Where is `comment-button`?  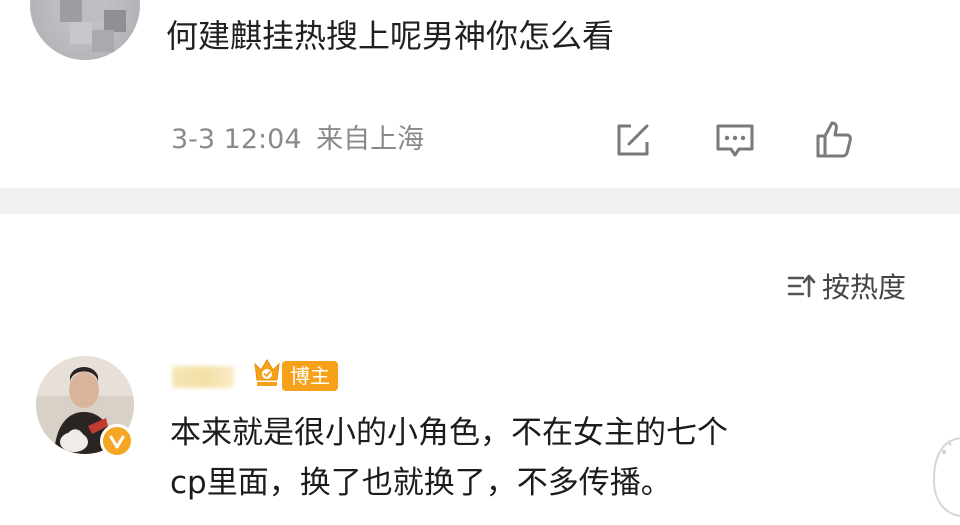
comment-button is located at coordinates (735, 140).